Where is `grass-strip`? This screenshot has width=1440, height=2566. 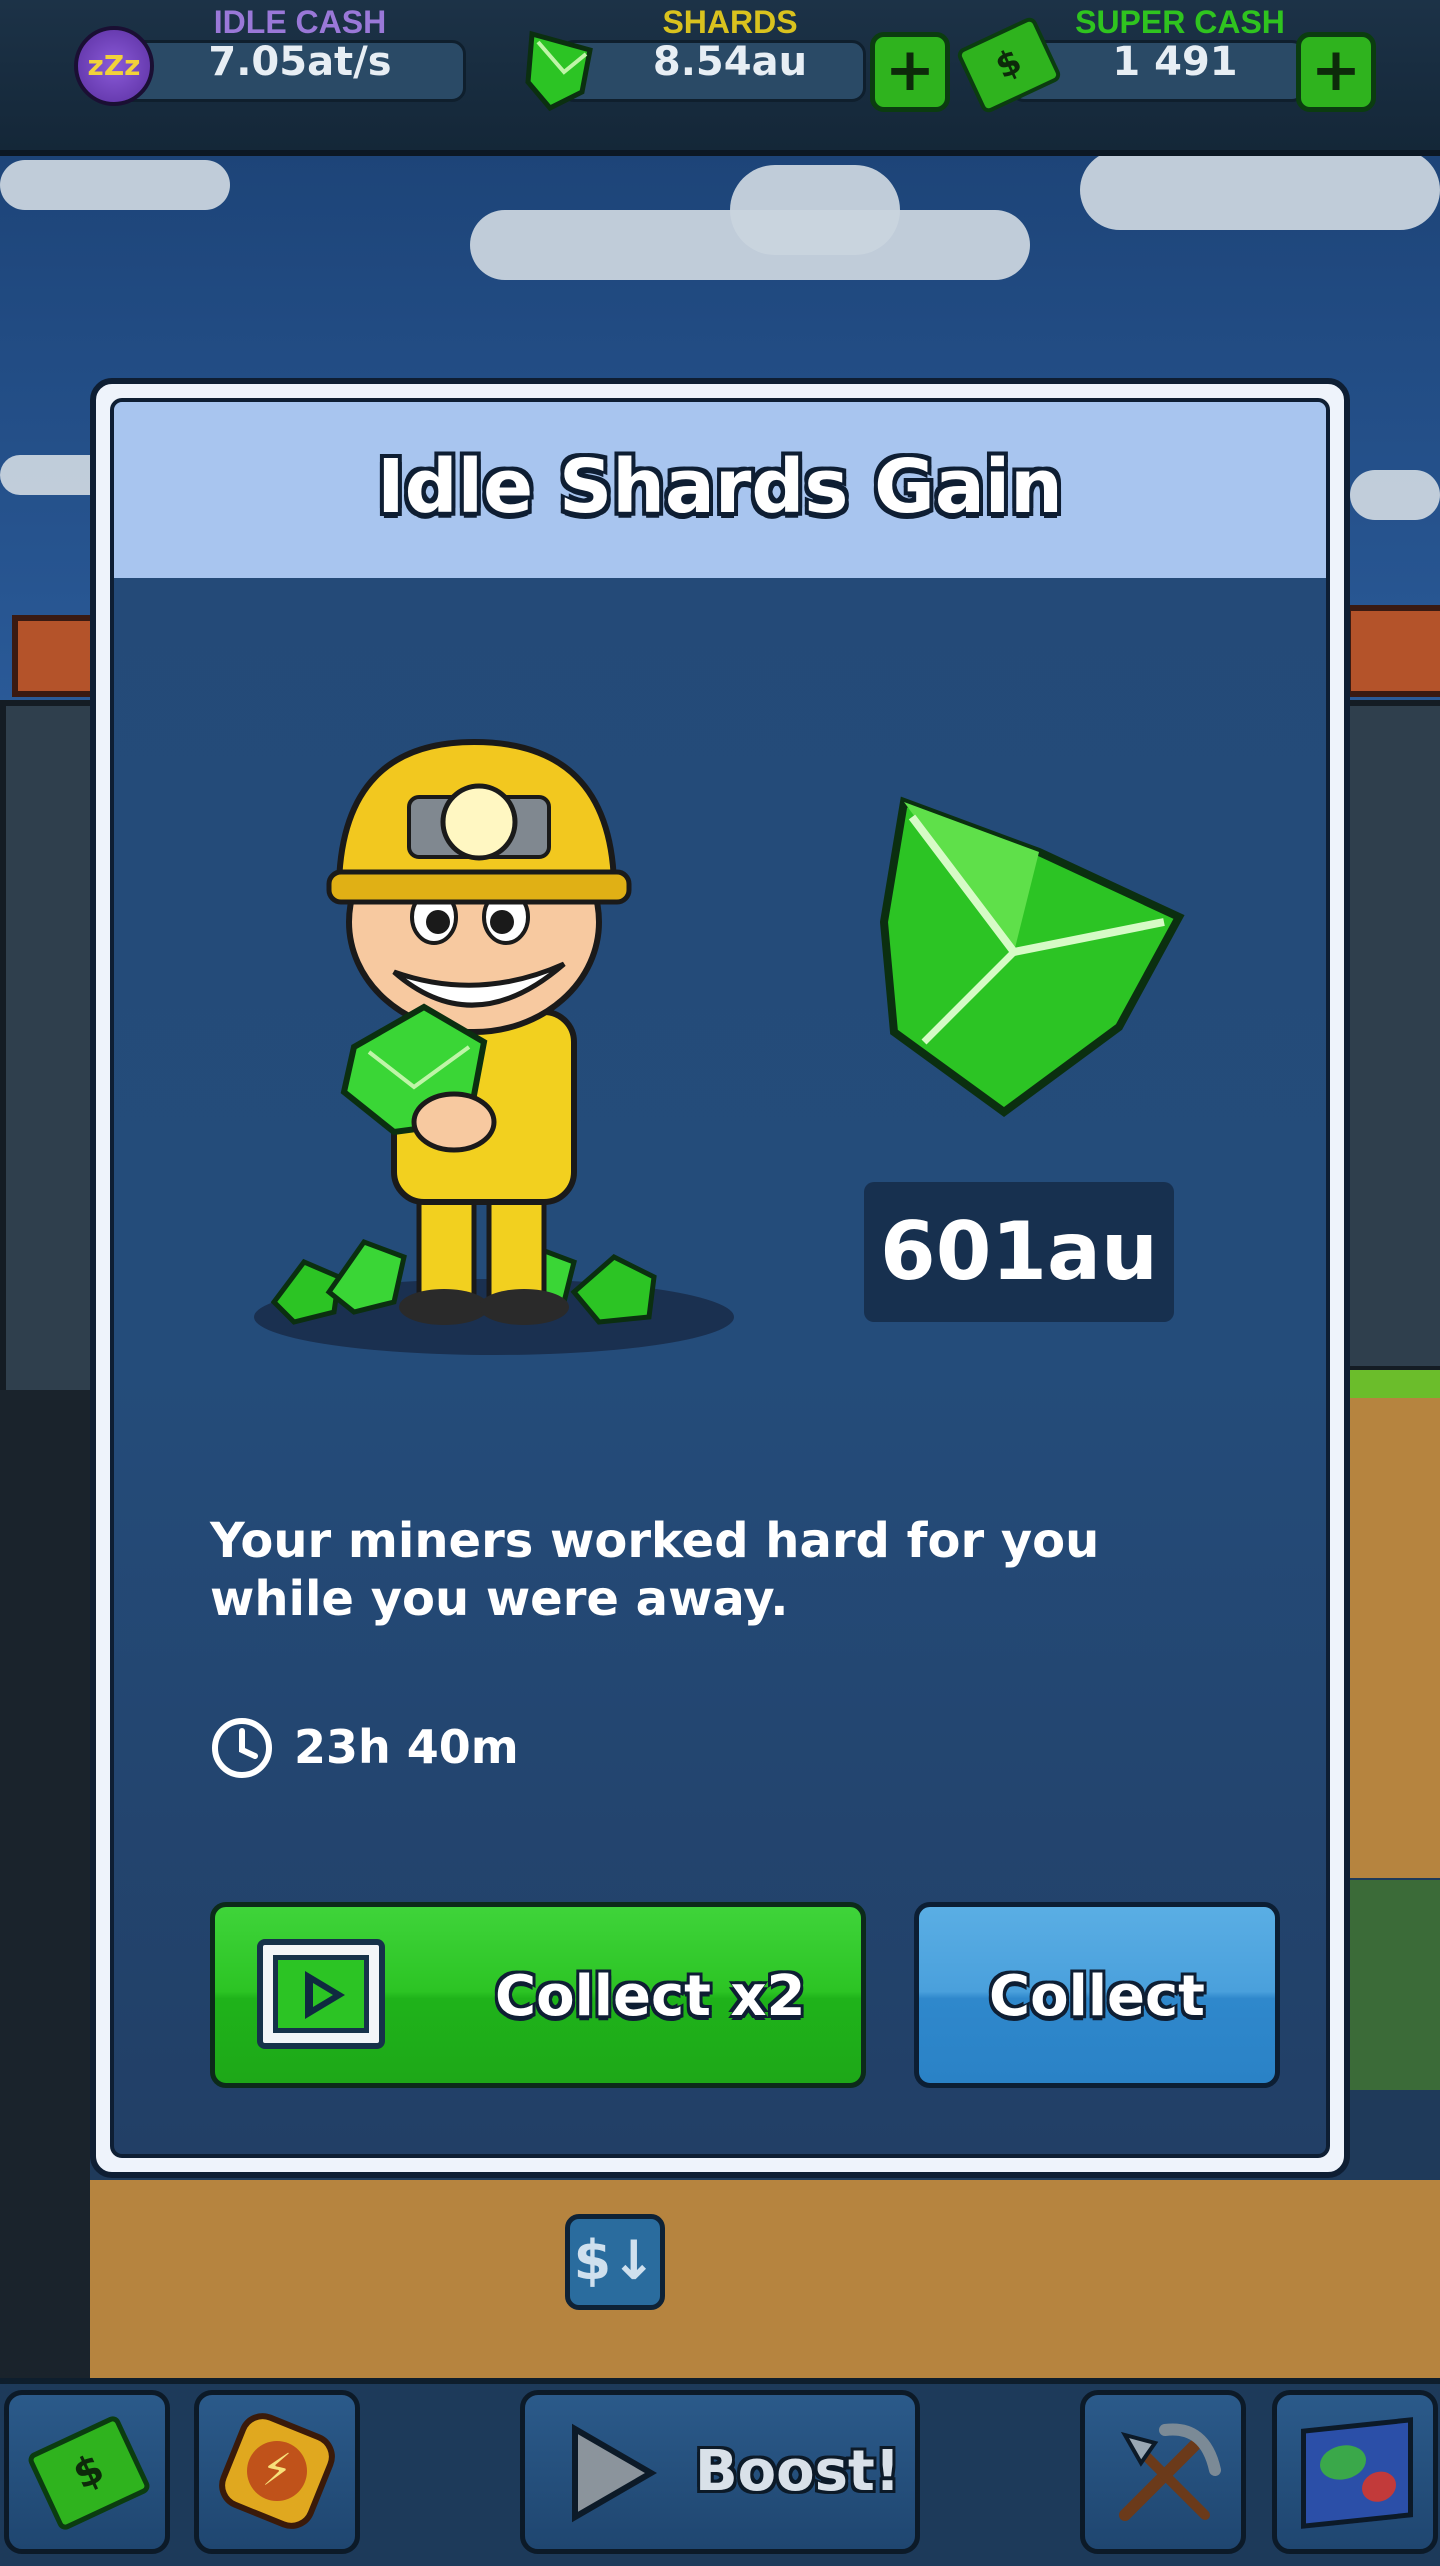 grass-strip is located at coordinates (1390, 1384).